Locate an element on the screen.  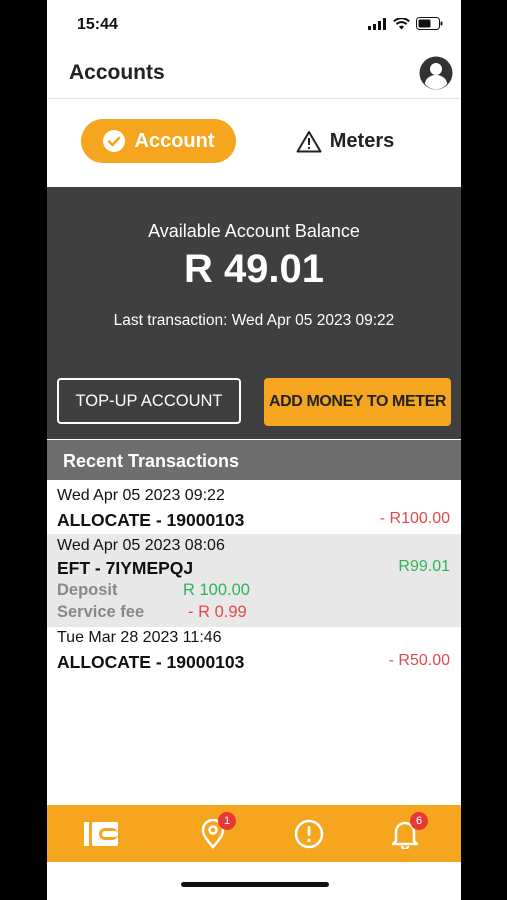
transaction-title: EFT - 7IYMEPQJ is located at coordinates (125, 568).